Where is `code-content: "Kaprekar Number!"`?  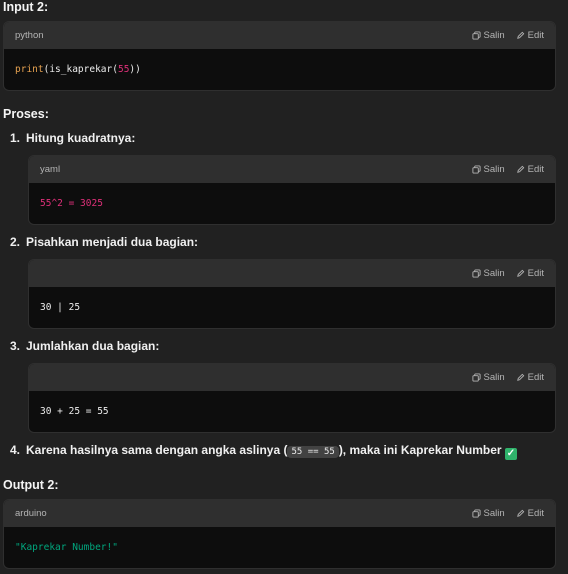 code-content: "Kaprekar Number!" is located at coordinates (66, 547).